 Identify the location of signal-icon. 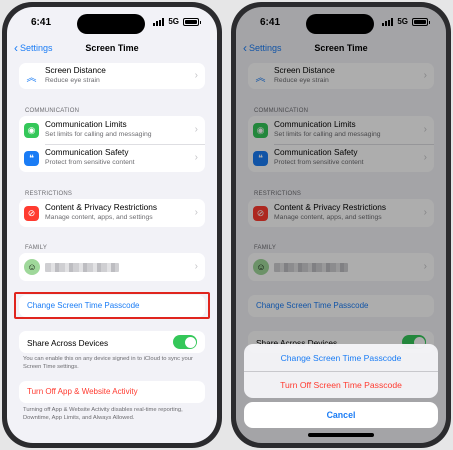
(159, 21).